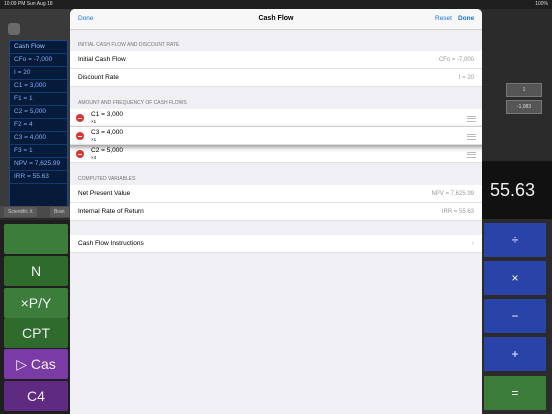 This screenshot has height=414, width=552. I want to click on initial-cash-flow-value: CFo = -7,000, so click(456, 60).